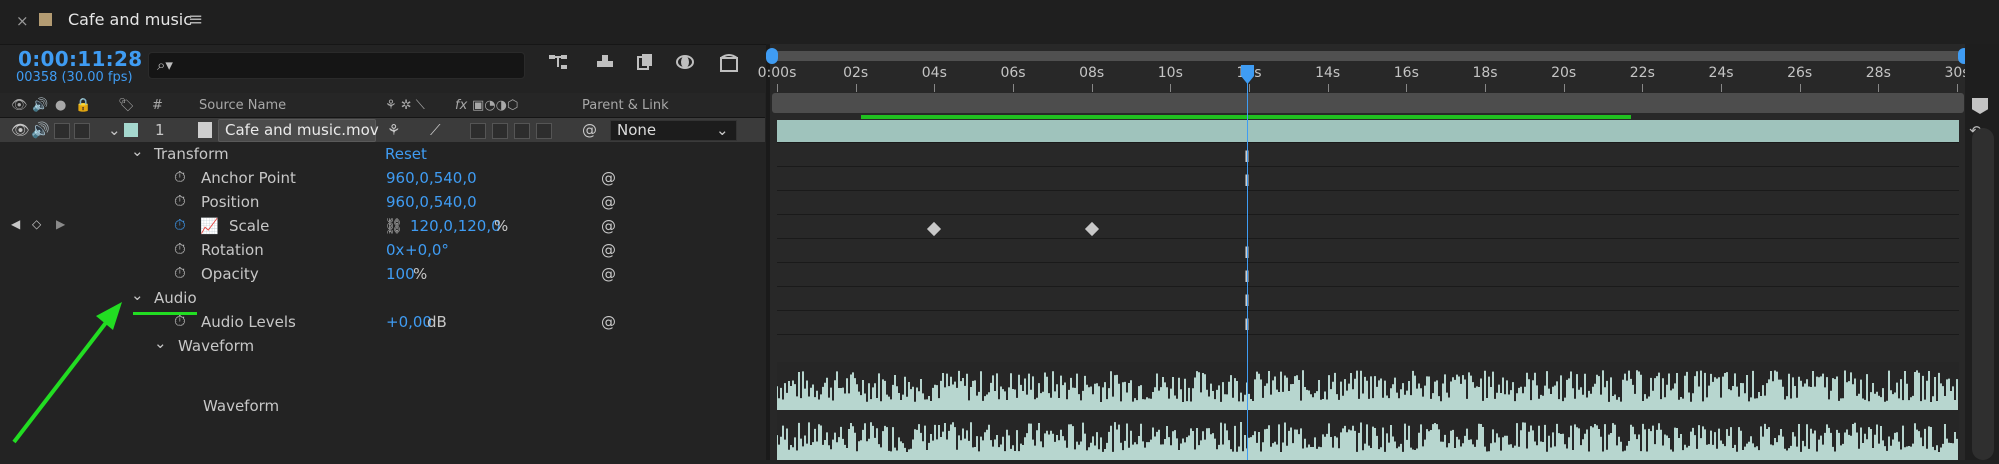  I want to click on frame-blending-icon, so click(685, 64).